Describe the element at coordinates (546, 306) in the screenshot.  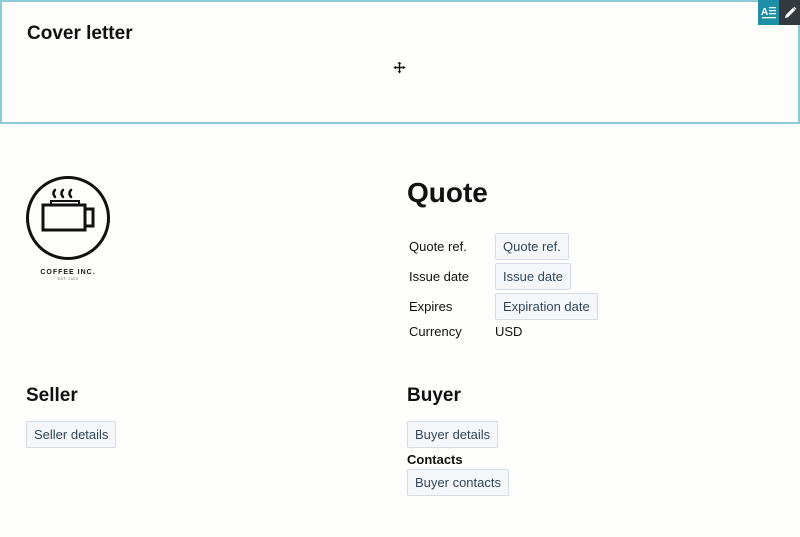
I see `expiration-date-token: Expiration date` at that location.